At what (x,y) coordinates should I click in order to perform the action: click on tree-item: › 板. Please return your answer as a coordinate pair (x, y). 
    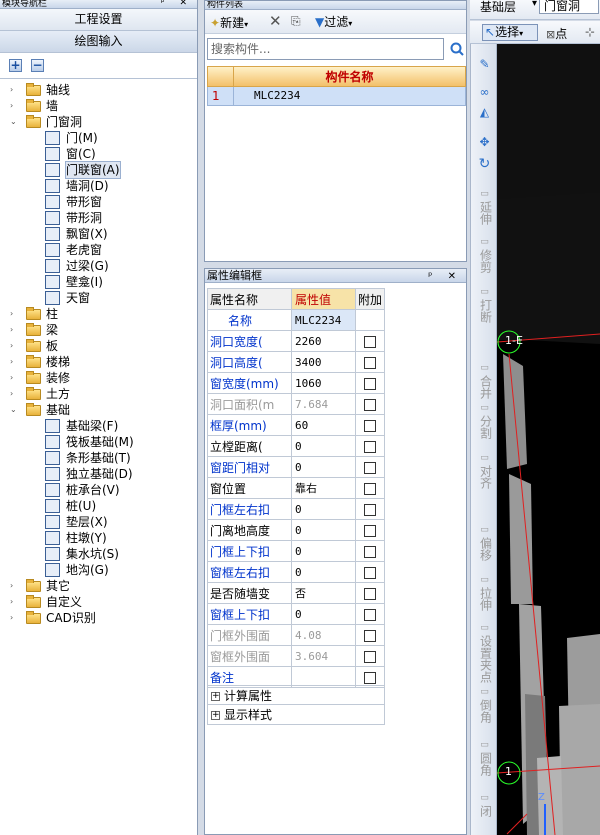
    Looking at the image, I should click on (98, 346).